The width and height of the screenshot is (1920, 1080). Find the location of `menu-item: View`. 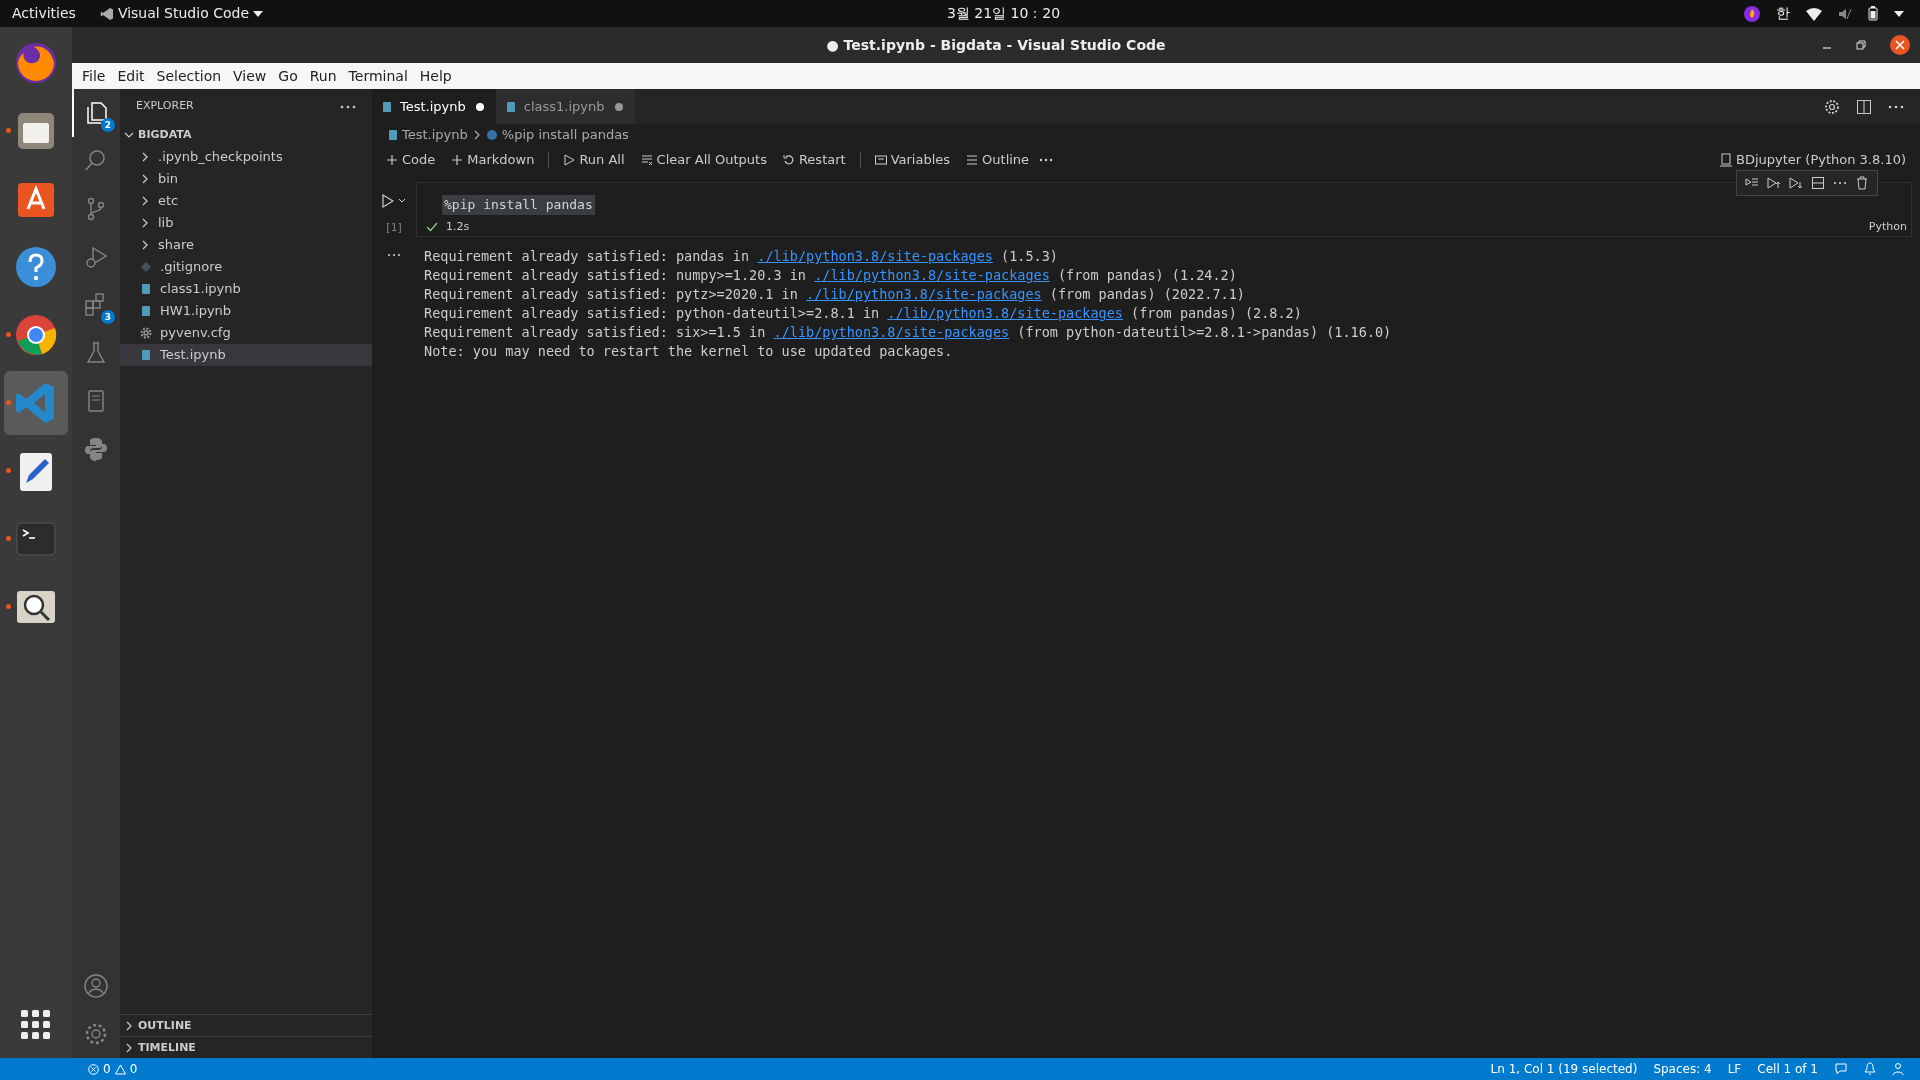

menu-item: View is located at coordinates (250, 76).